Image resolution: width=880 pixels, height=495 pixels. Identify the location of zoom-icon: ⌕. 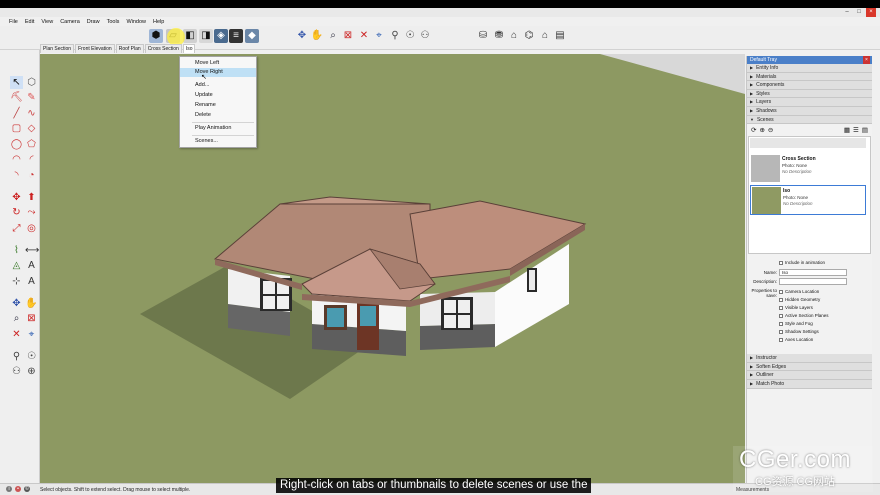
(333, 36).